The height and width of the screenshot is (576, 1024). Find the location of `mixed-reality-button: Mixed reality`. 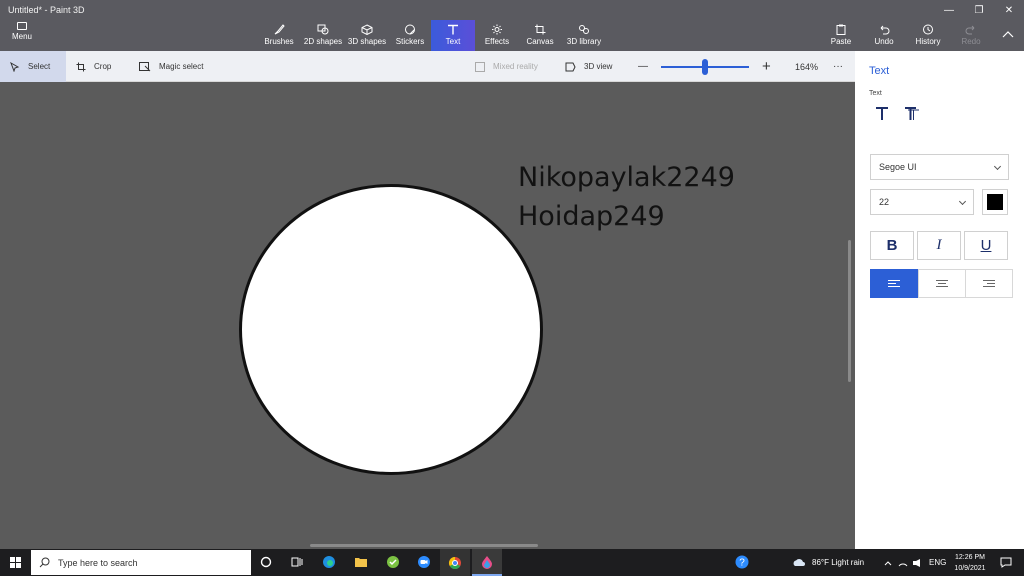

mixed-reality-button: Mixed reality is located at coordinates (506, 66).